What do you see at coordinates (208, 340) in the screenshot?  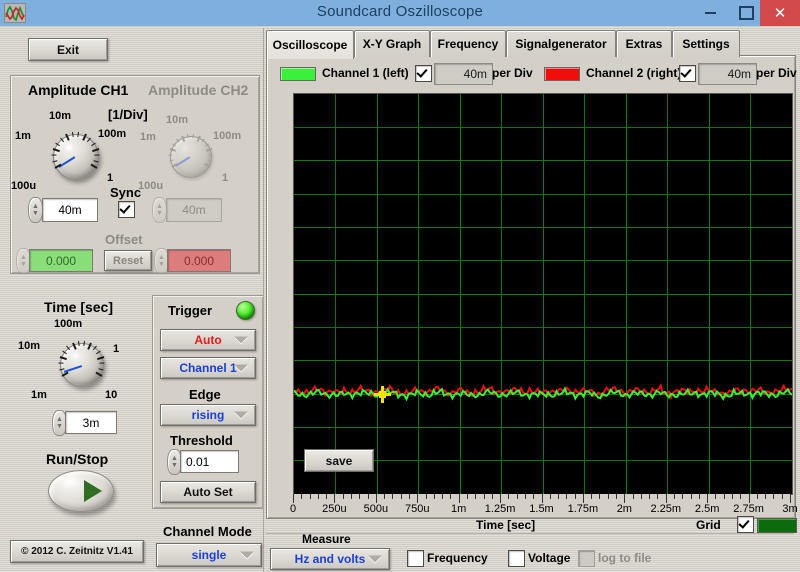 I see `trigger-mode-dropdown: Auto` at bounding box center [208, 340].